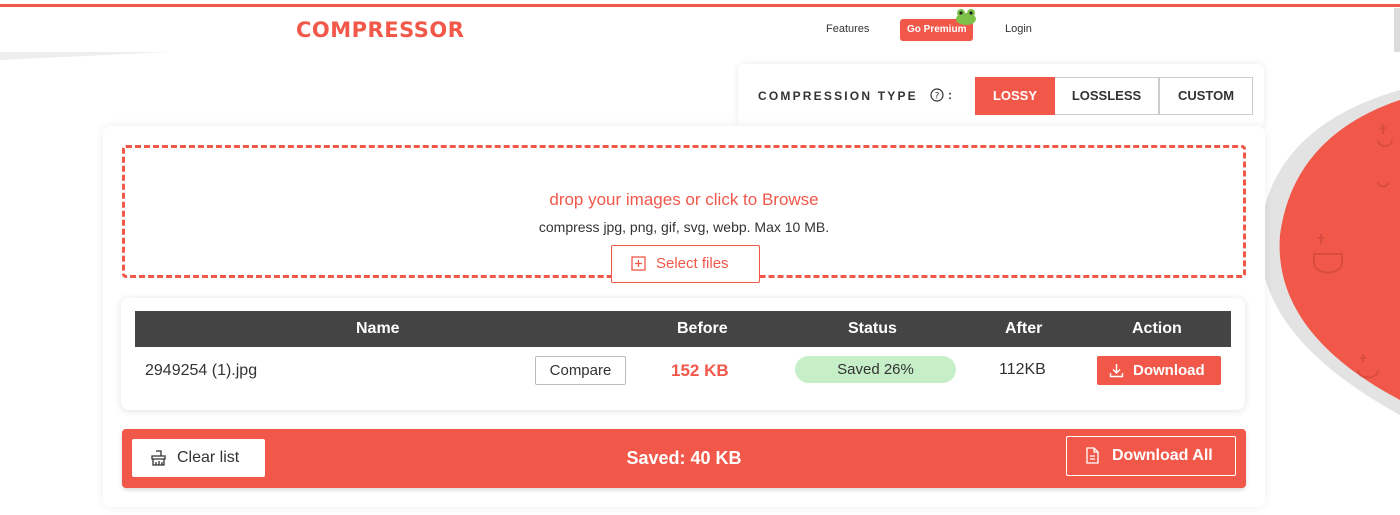  I want to click on drop-zone-title: drop your images or click to Browse, so click(684, 199).